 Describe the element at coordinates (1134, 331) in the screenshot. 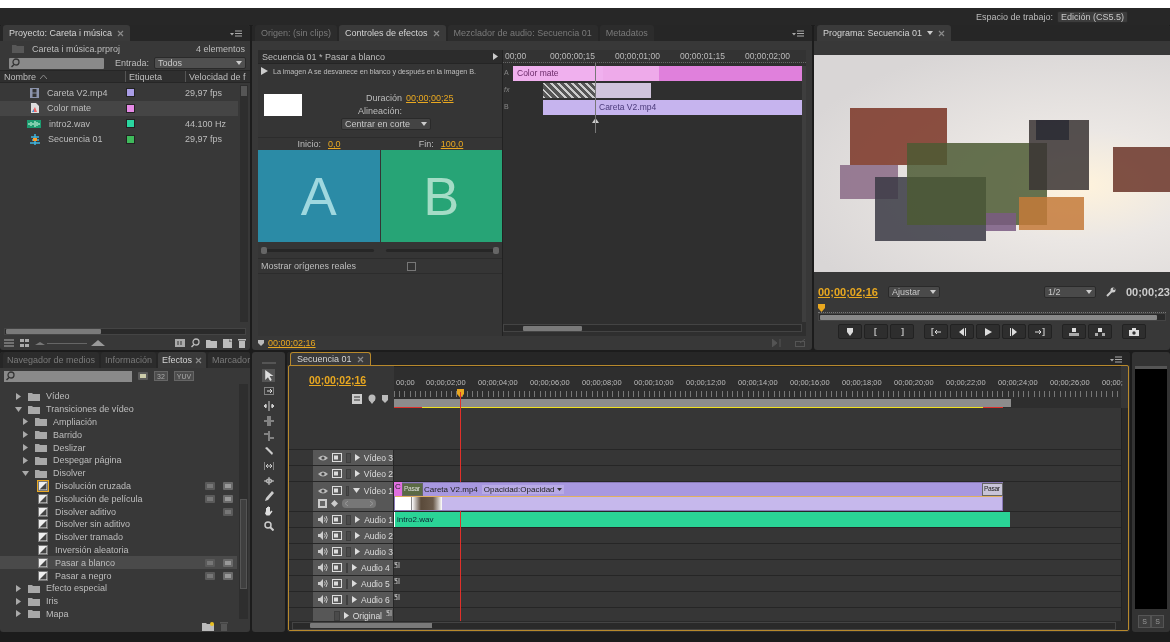

I see `camera-button` at that location.